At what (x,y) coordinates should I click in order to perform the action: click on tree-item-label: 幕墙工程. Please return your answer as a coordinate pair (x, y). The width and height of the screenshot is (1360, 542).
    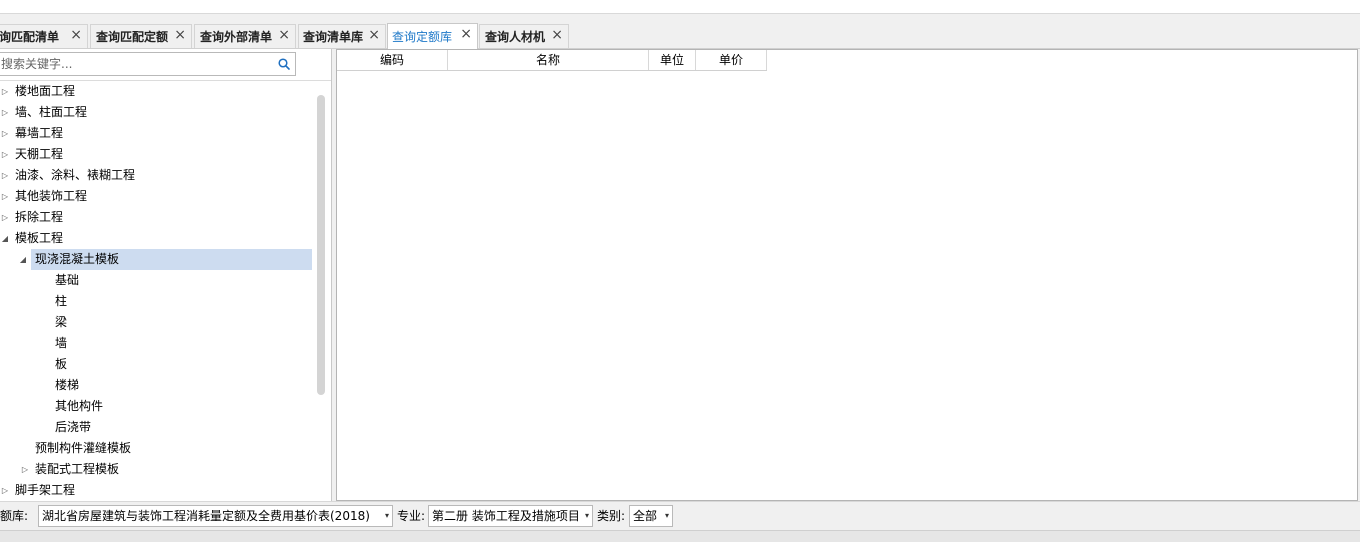
    Looking at the image, I should click on (39, 133).